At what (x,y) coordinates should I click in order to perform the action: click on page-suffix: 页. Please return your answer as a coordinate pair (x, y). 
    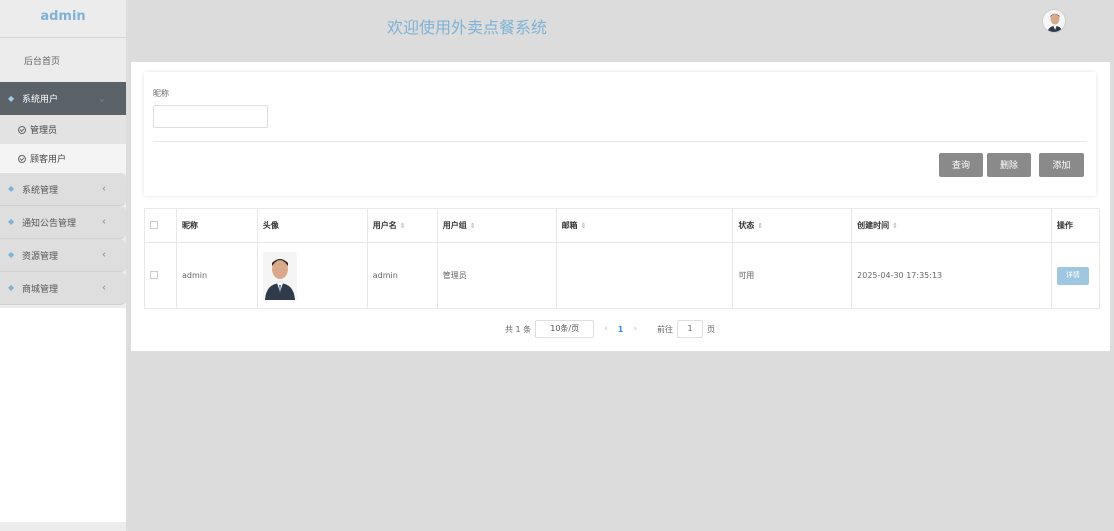
    Looking at the image, I should click on (710, 329).